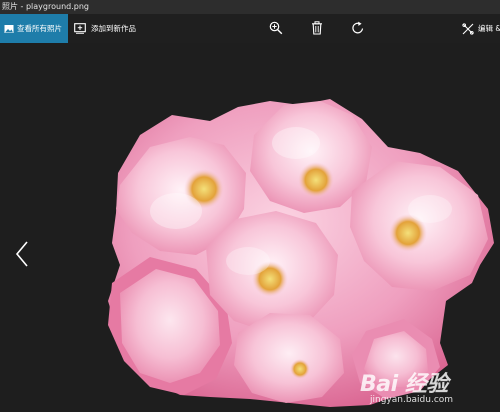  Describe the element at coordinates (317, 28) in the screenshot. I see `trash-icon` at that location.